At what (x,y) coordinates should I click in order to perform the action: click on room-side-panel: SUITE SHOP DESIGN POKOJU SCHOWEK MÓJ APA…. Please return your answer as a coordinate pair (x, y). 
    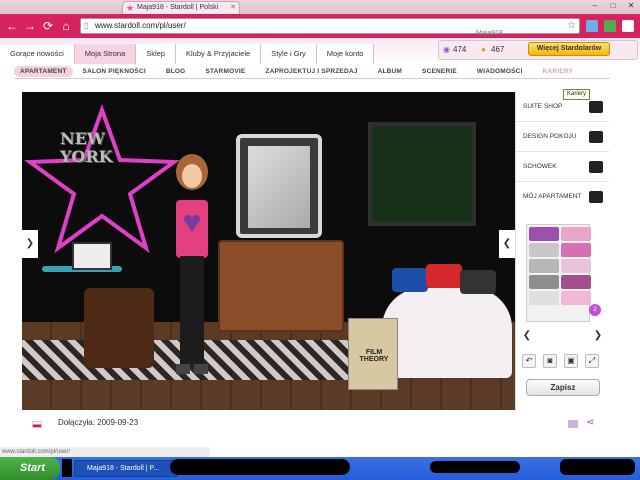
    Looking at the image, I should click on (562, 251).